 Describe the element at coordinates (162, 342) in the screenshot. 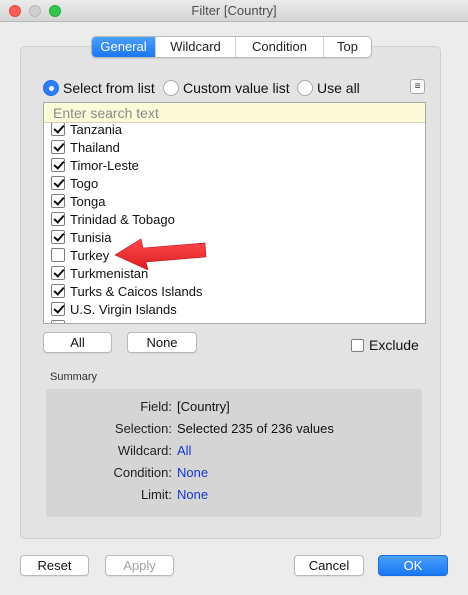

I see `select-none-button: None` at that location.